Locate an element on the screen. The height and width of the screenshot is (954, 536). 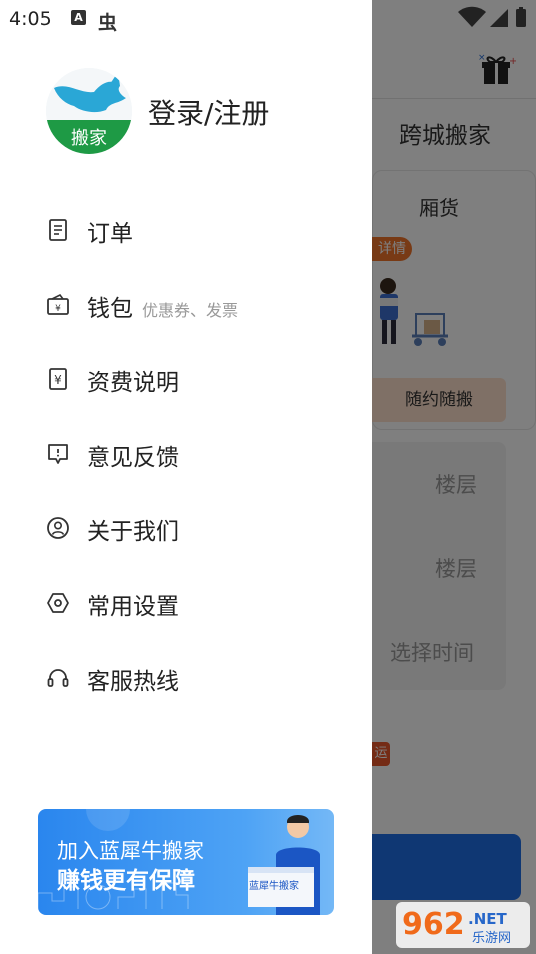
menu-item-about: 关于我们 is located at coordinates (186, 528).